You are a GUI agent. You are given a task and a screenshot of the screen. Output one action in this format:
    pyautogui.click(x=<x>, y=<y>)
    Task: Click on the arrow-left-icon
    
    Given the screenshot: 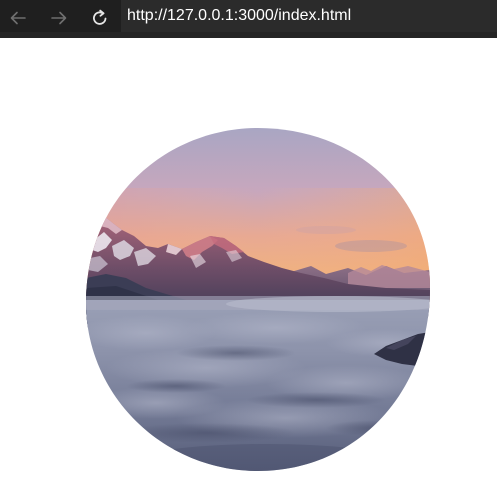 What is the action you would take?
    pyautogui.click(x=18, y=18)
    